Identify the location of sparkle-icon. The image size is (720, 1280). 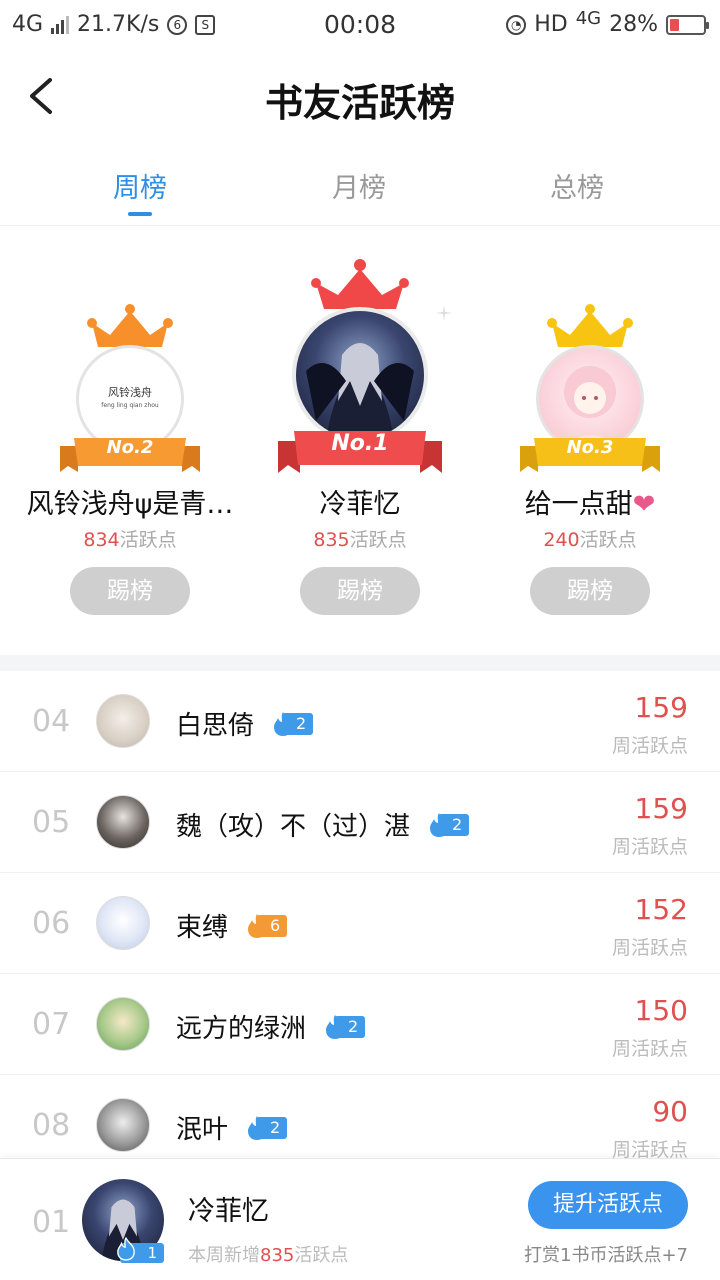
(444, 313).